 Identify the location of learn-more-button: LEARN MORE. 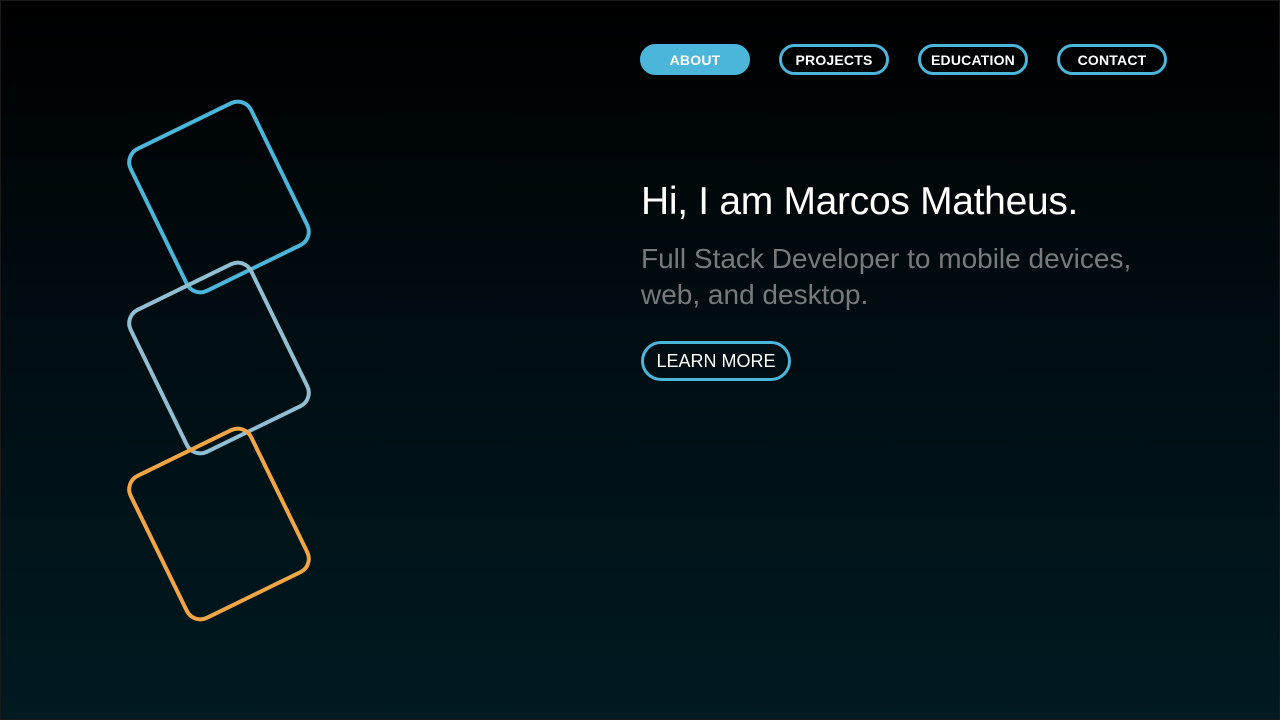
(716, 361).